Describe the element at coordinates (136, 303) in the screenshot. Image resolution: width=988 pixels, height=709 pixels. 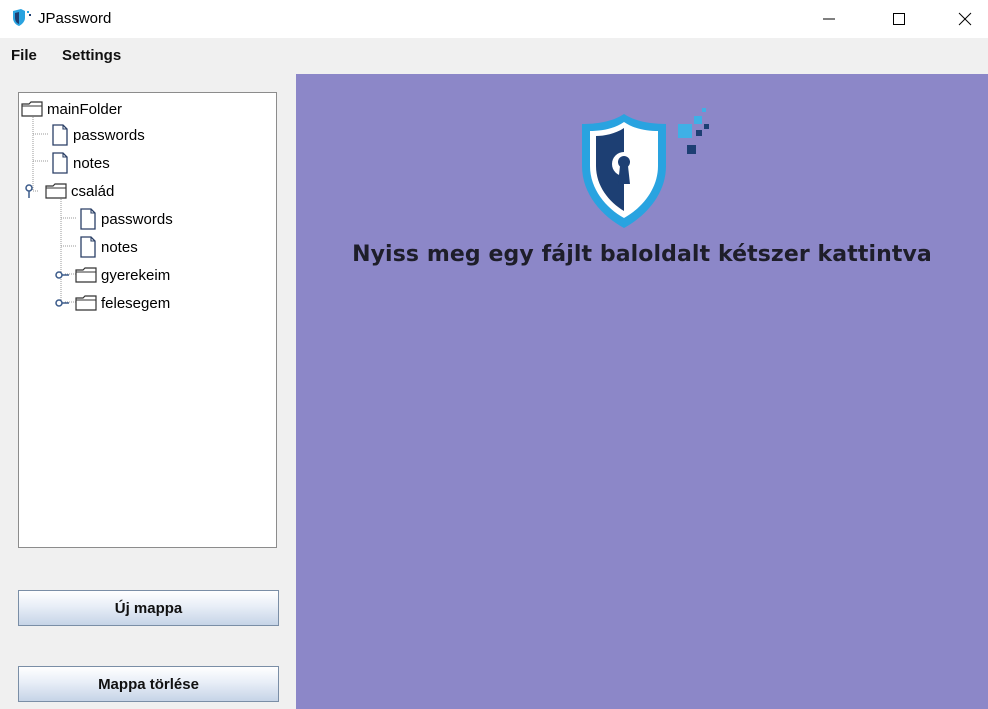
I see `tree-node-label: felesegem` at that location.